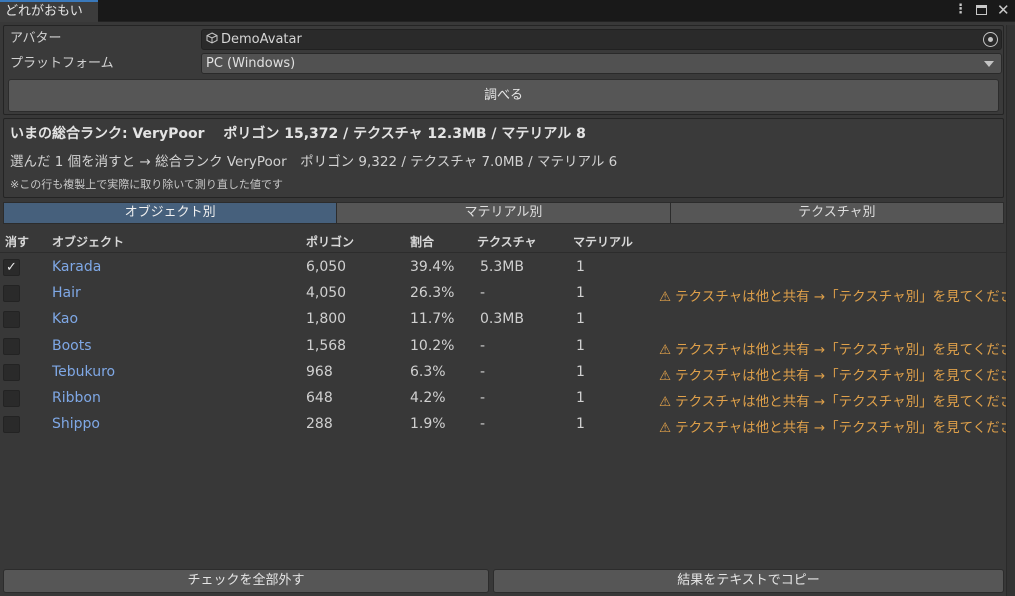 The image size is (1015, 596). I want to click on tab-by-material: マテリアル別, so click(503, 213).